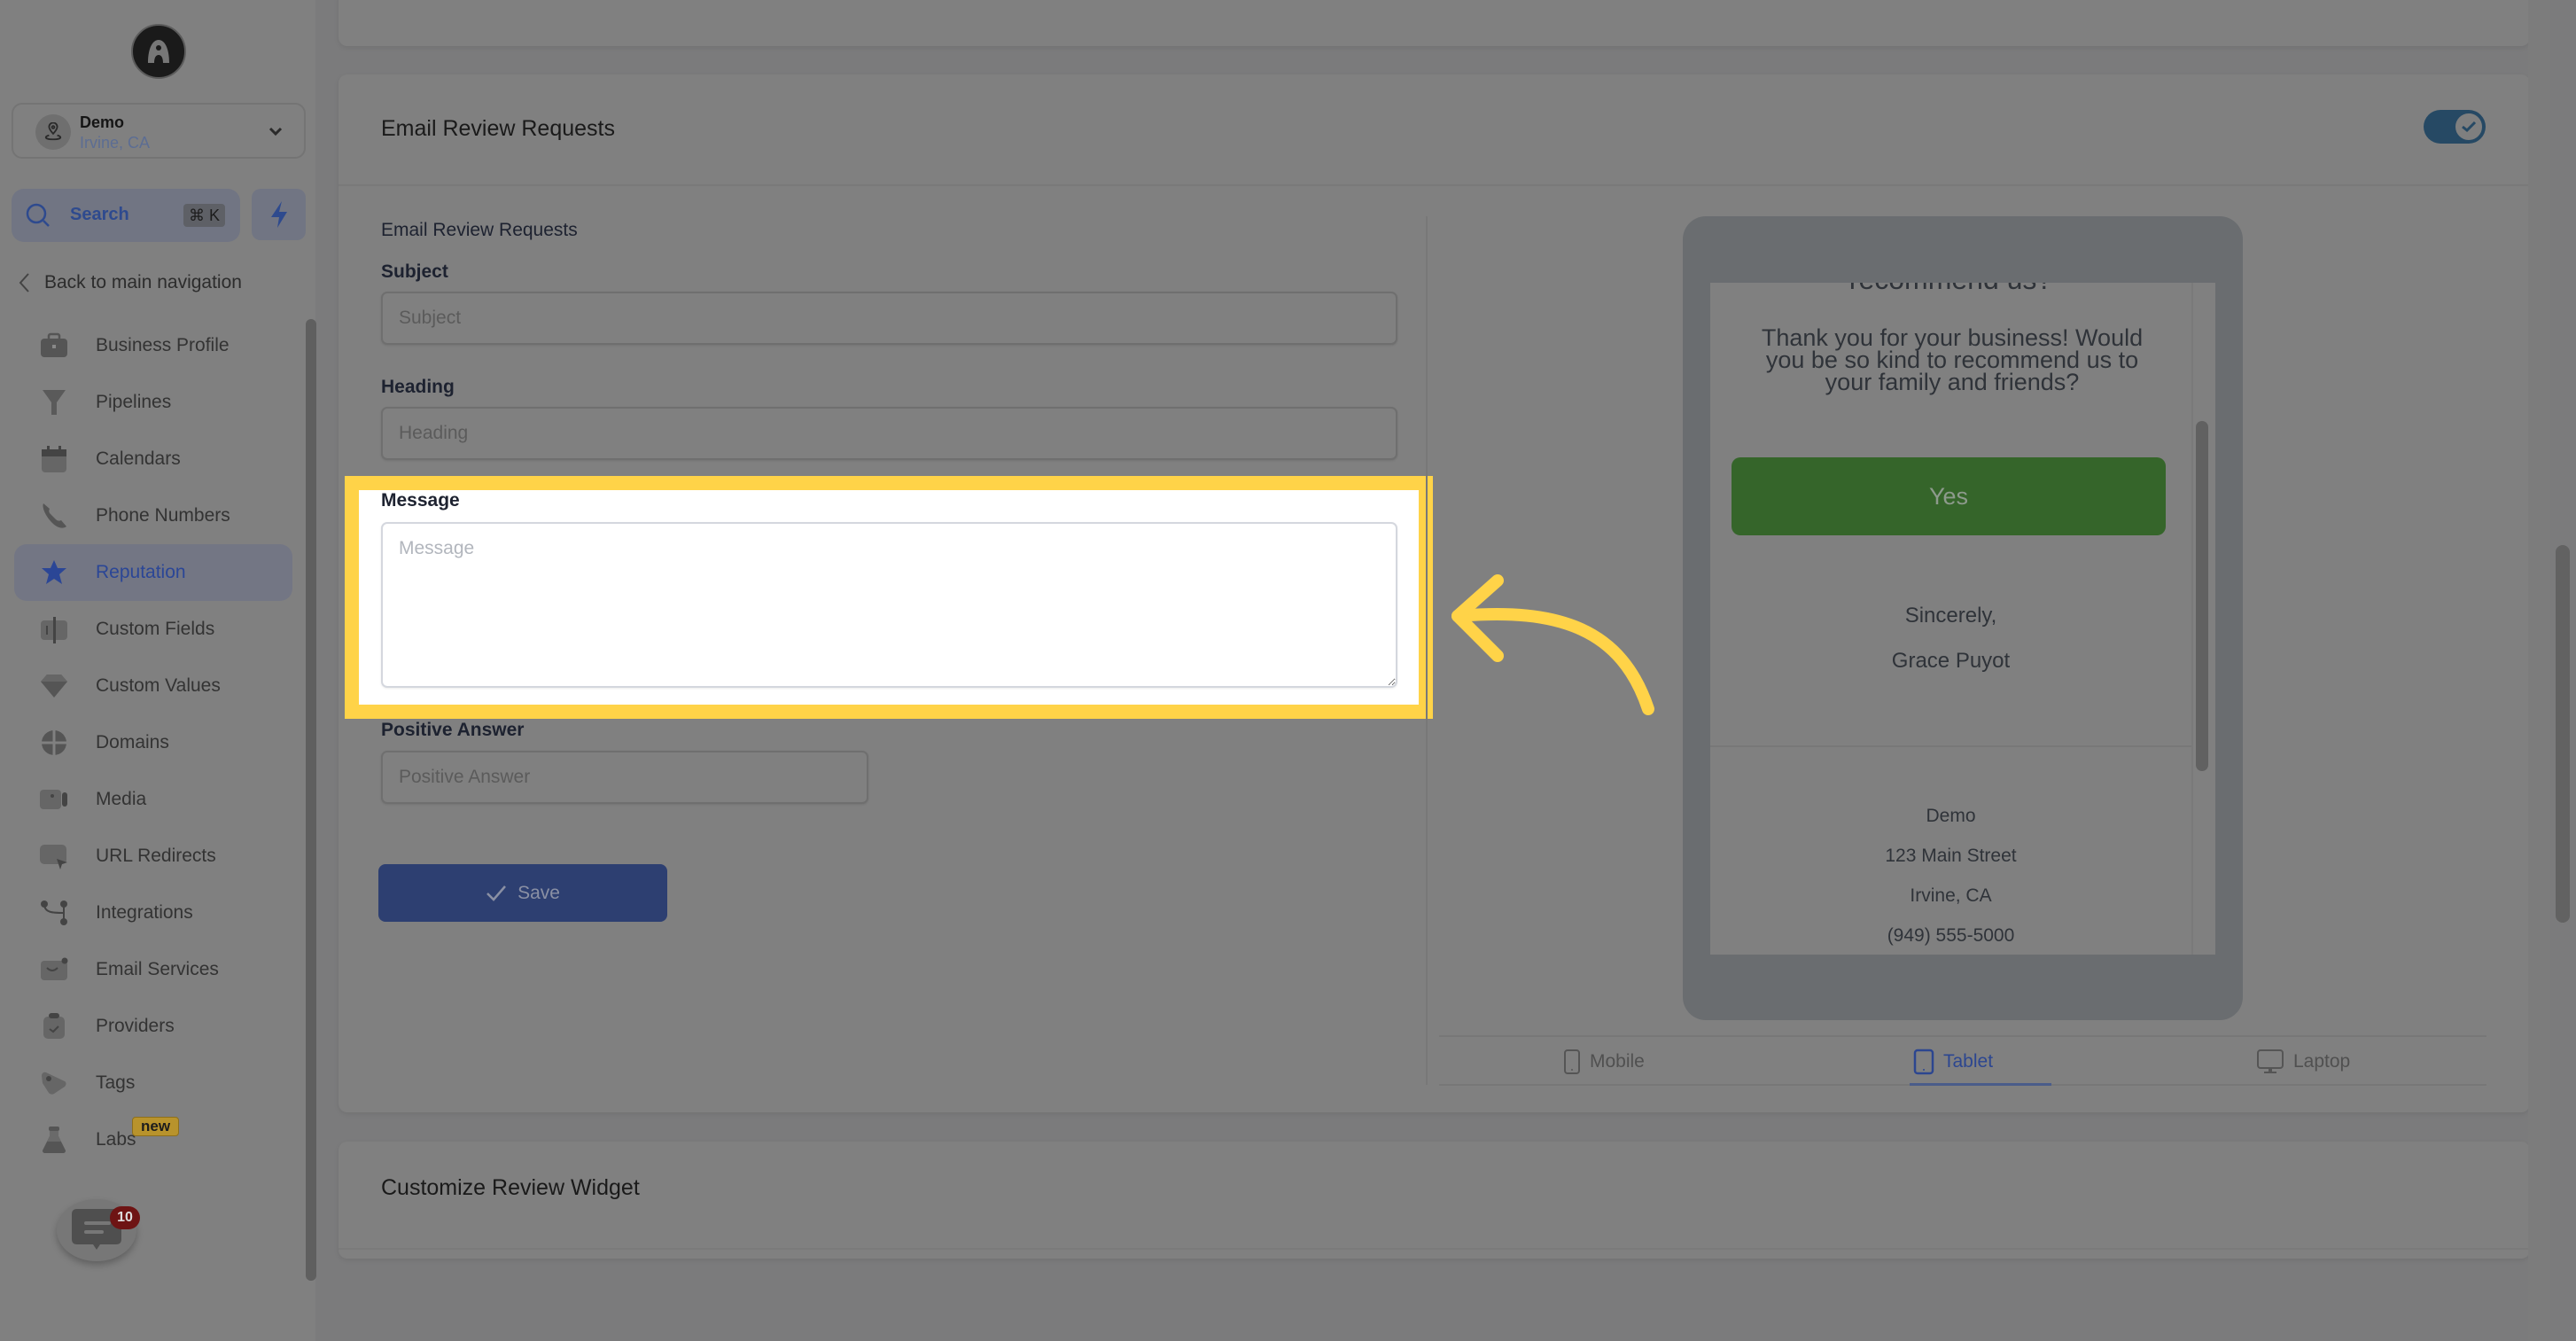  What do you see at coordinates (1969, 1061) in the screenshot?
I see `tab-label: Tablet` at bounding box center [1969, 1061].